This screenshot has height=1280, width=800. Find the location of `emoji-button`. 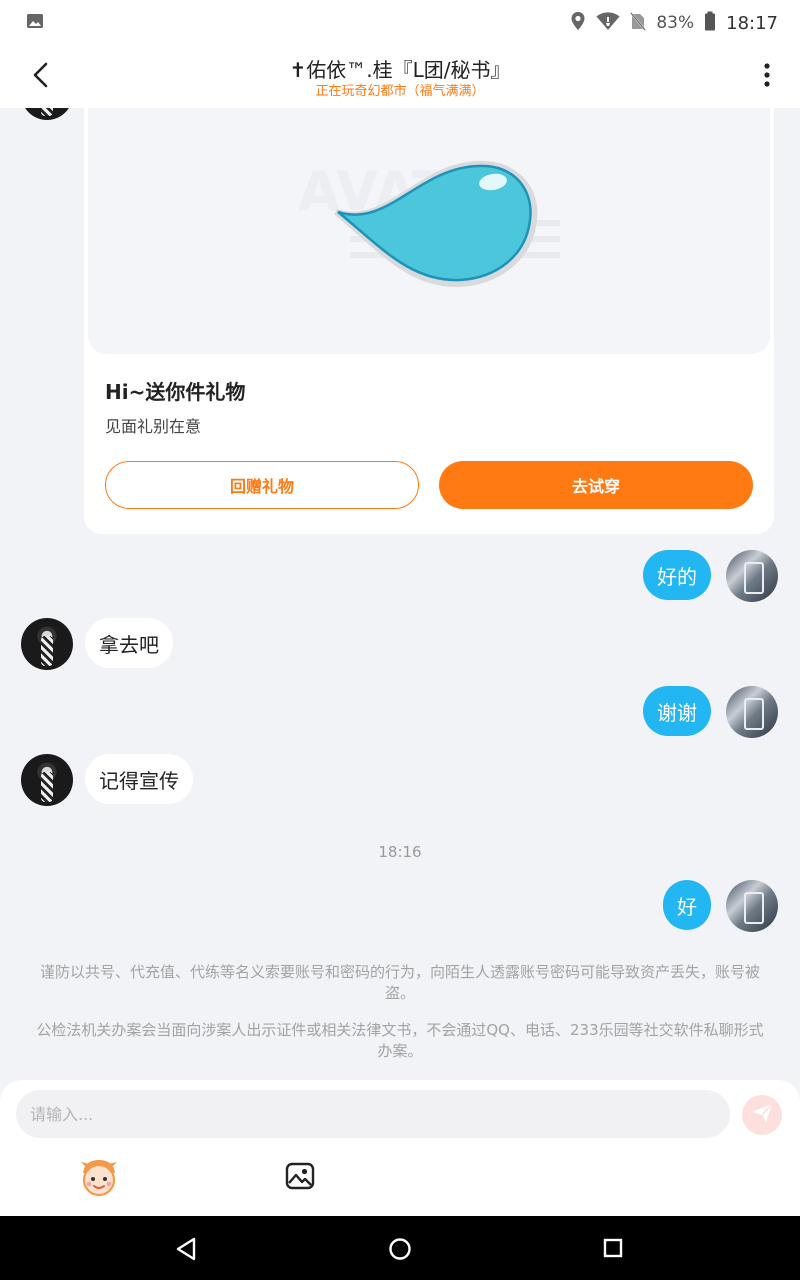

emoji-button is located at coordinates (99, 1178).